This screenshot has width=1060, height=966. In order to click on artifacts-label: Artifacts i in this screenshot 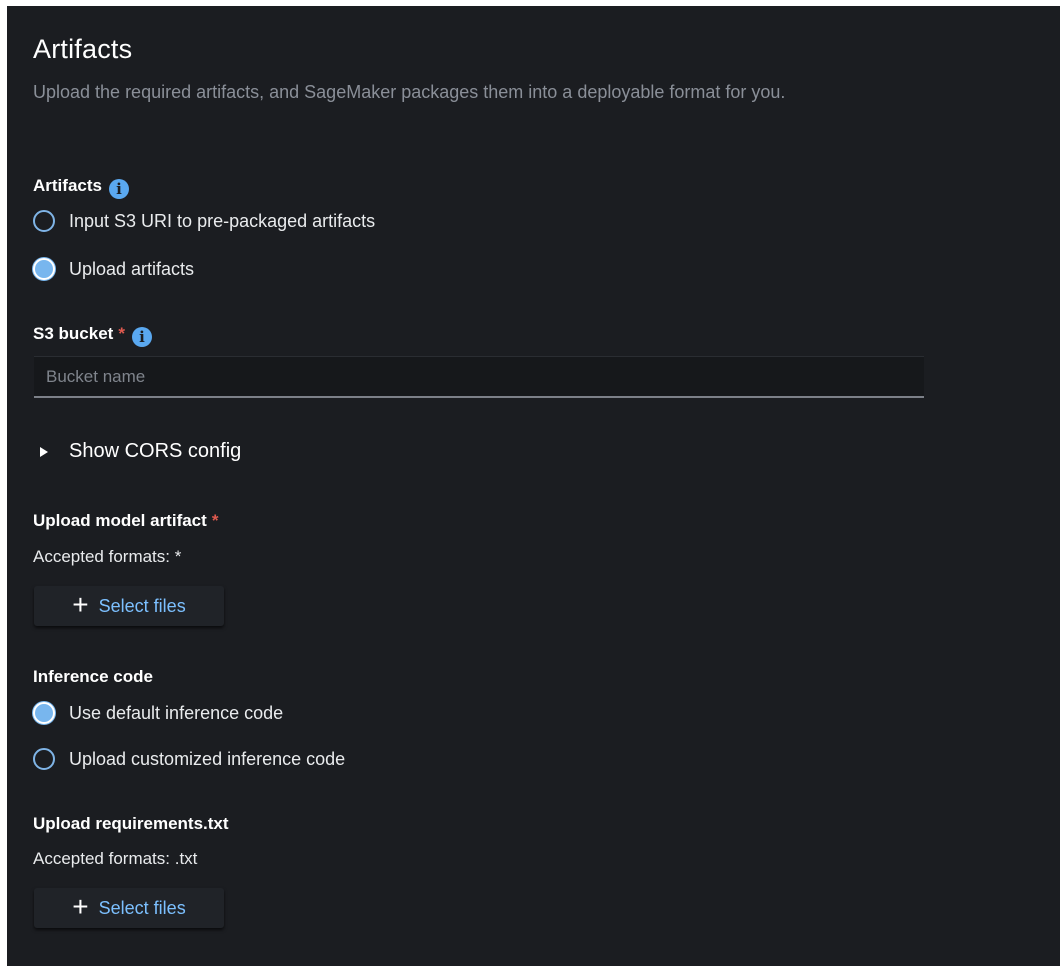, I will do `click(81, 187)`.